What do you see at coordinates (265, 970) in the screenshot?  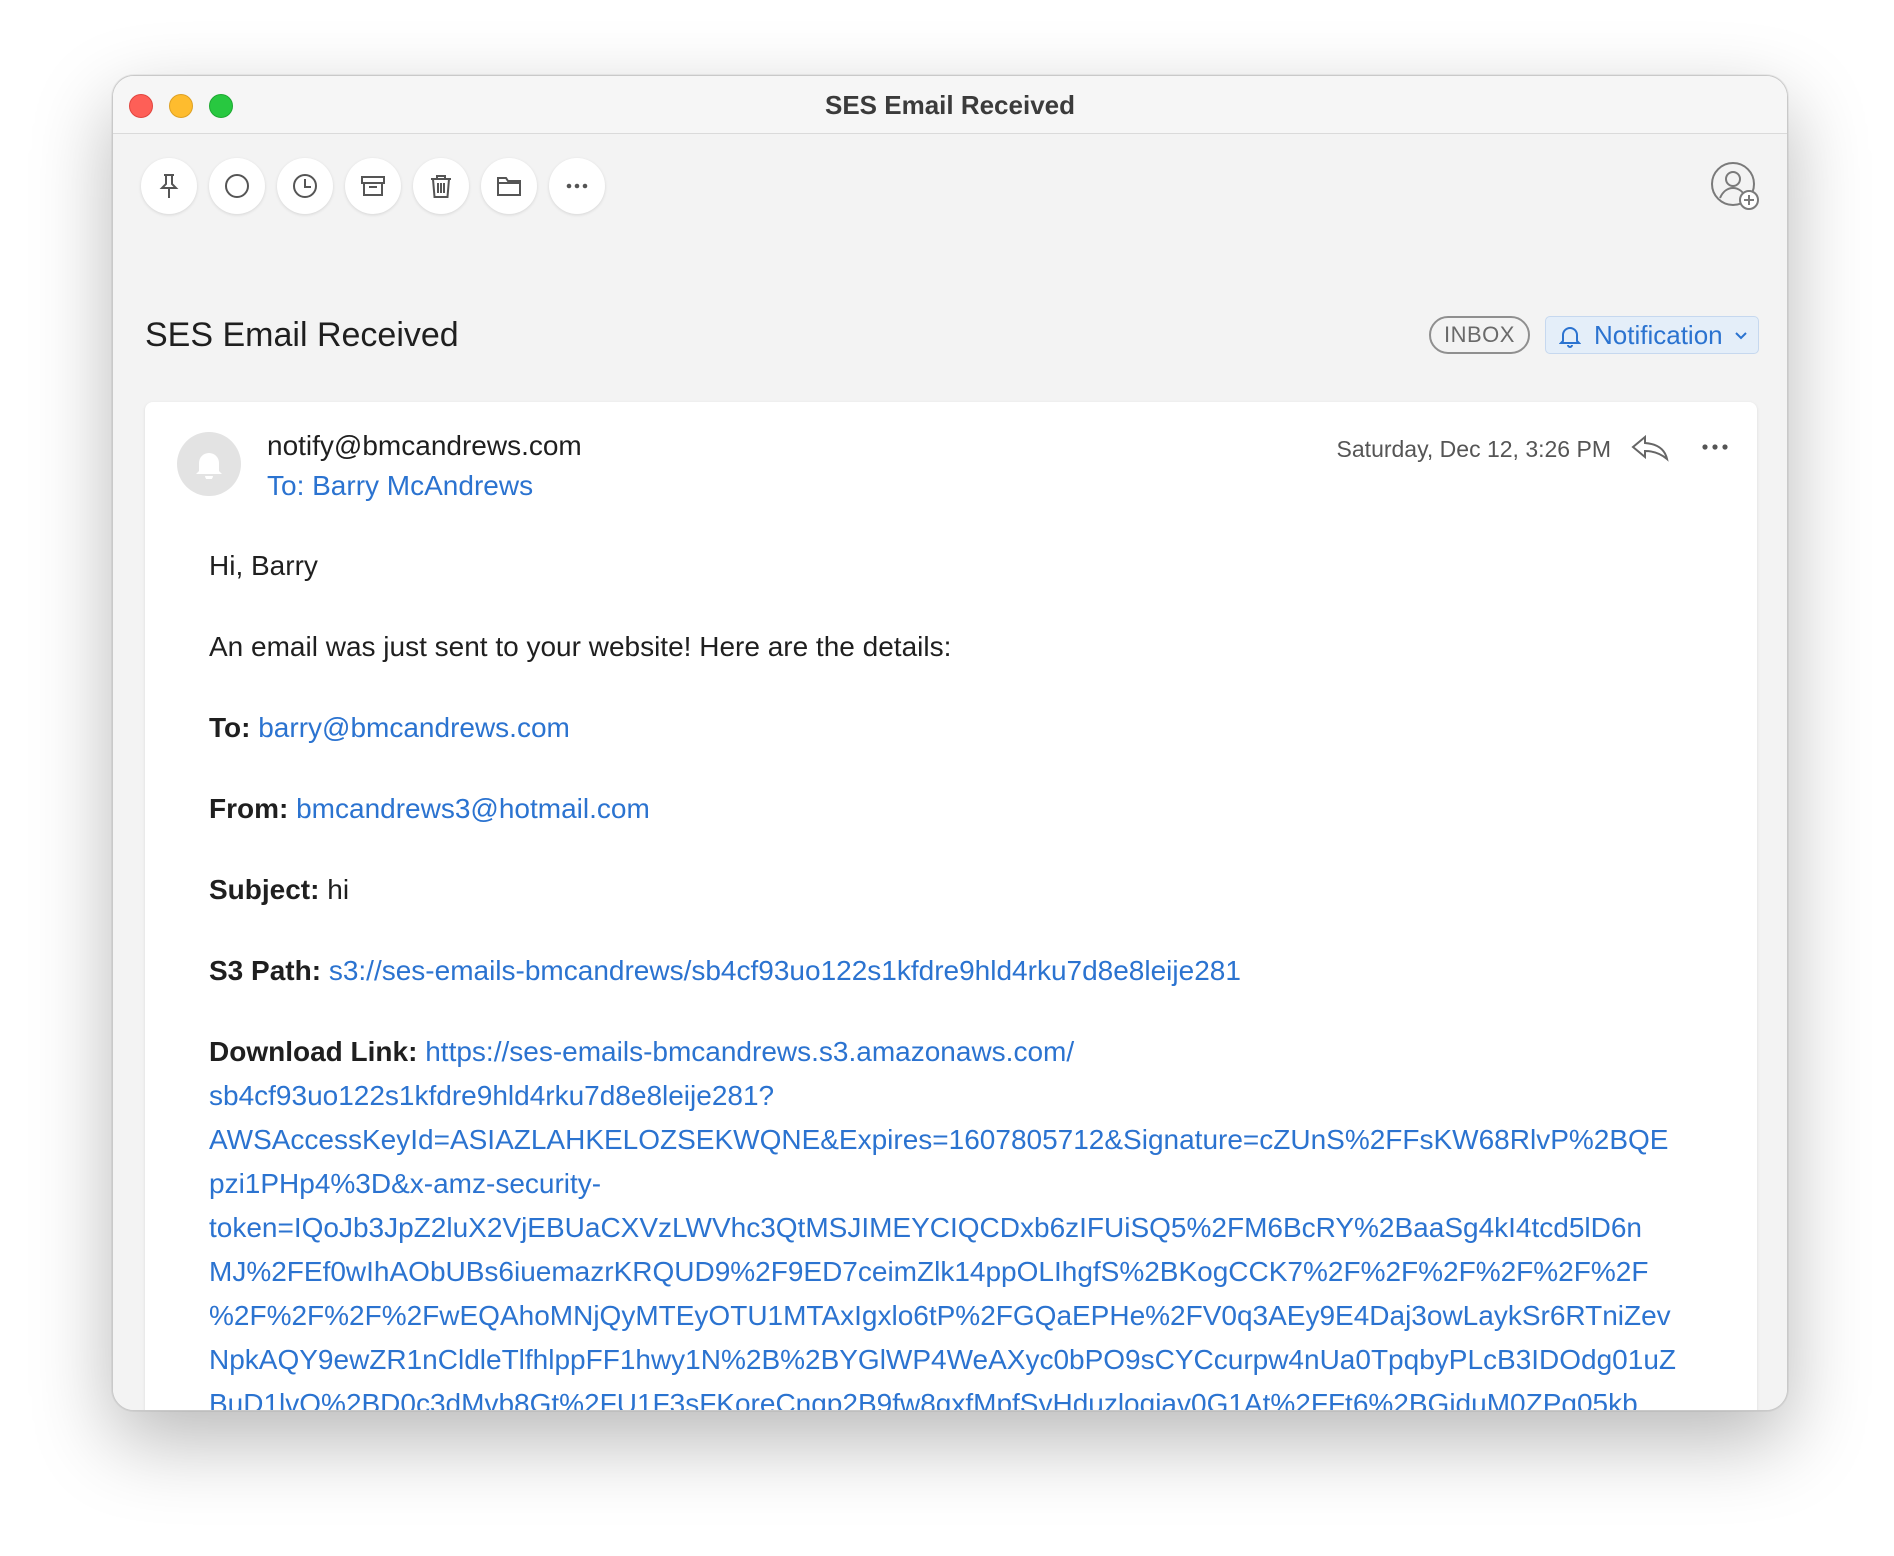 I see `s3-path-label: S3 Path:` at bounding box center [265, 970].